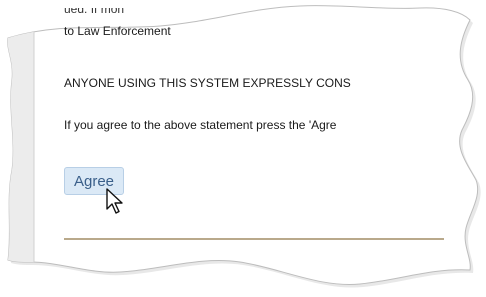 The image size is (486, 297). What do you see at coordinates (114, 201) in the screenshot?
I see `mouse-pointer-icon` at bounding box center [114, 201].